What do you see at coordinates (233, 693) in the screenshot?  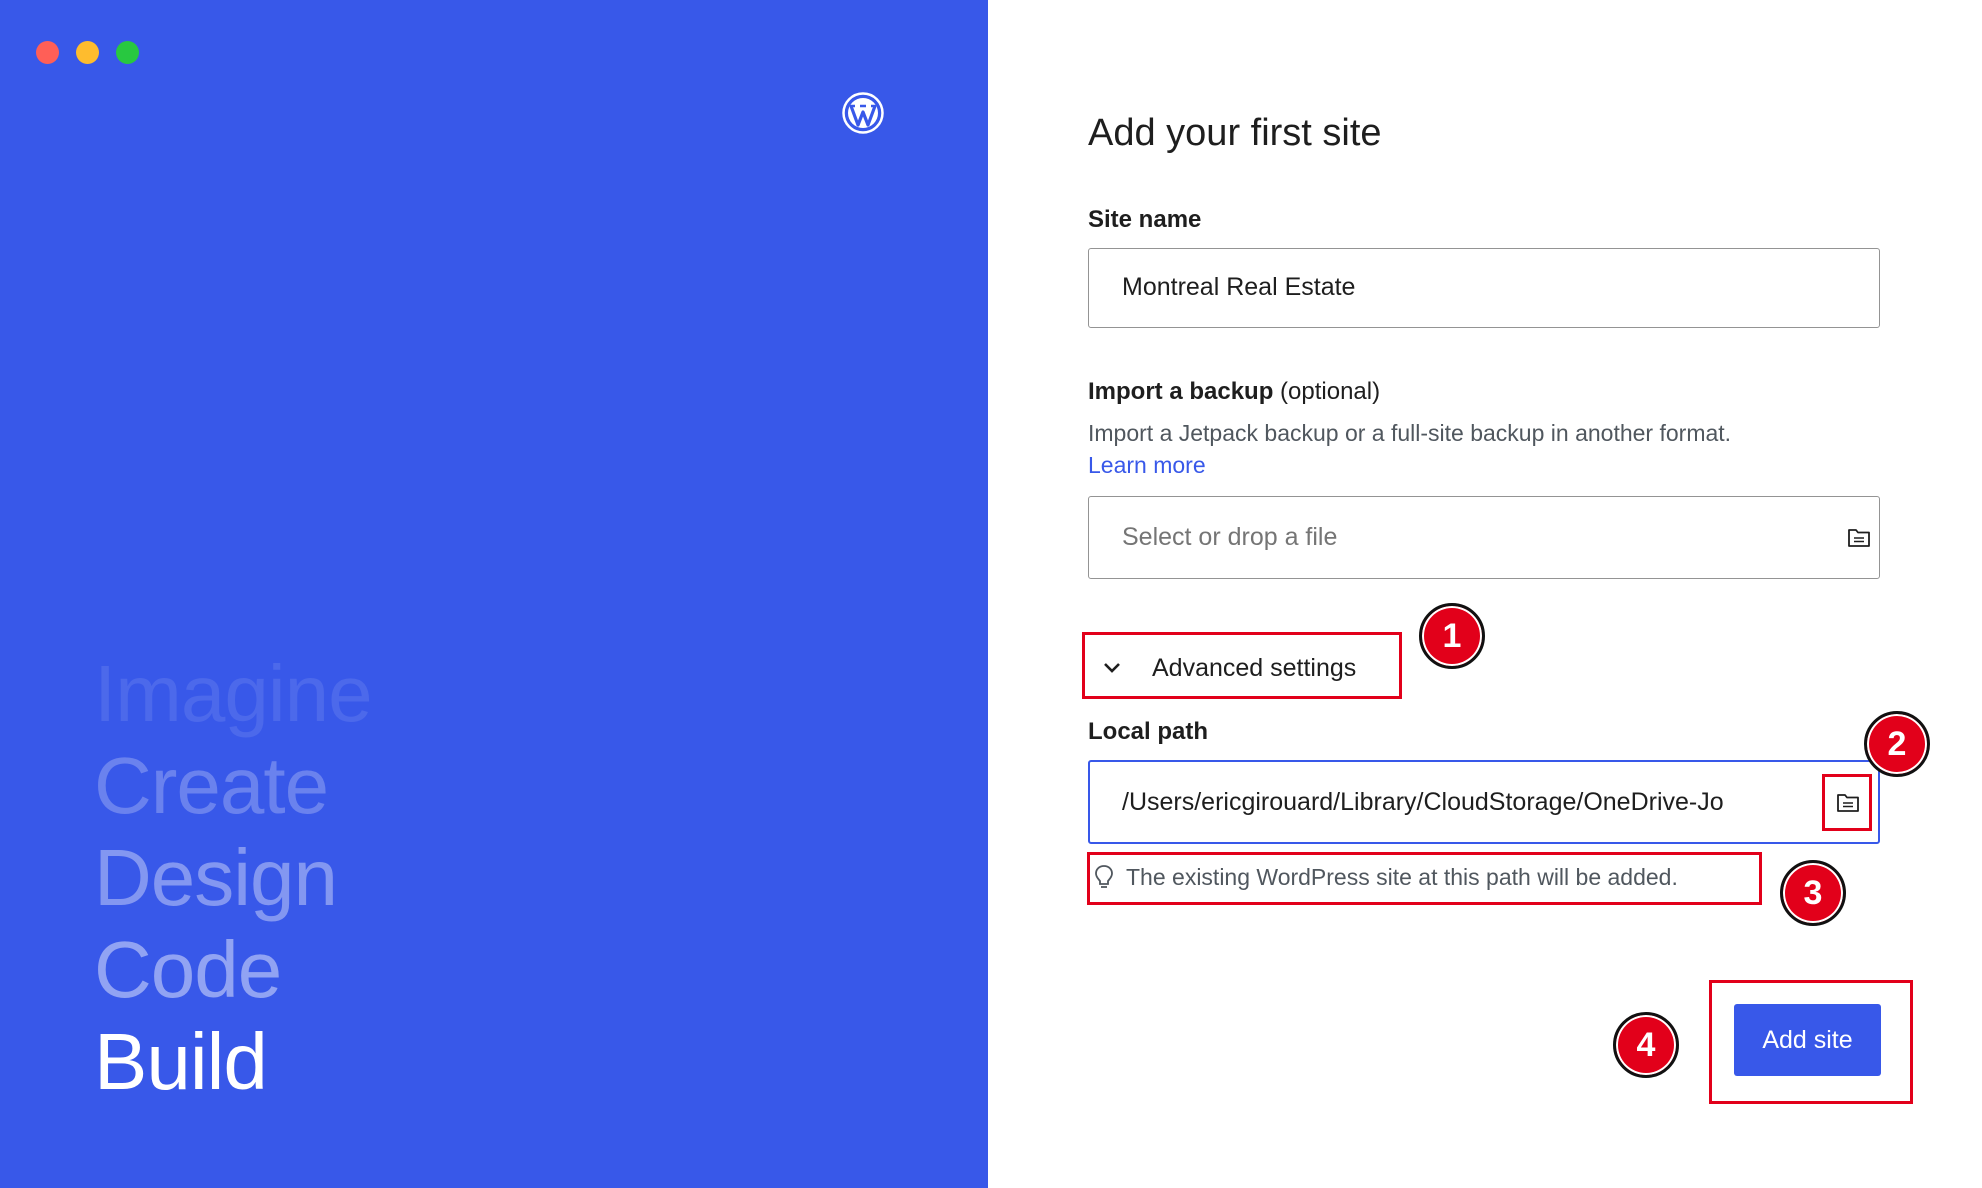 I see `hero-word: Imagine` at bounding box center [233, 693].